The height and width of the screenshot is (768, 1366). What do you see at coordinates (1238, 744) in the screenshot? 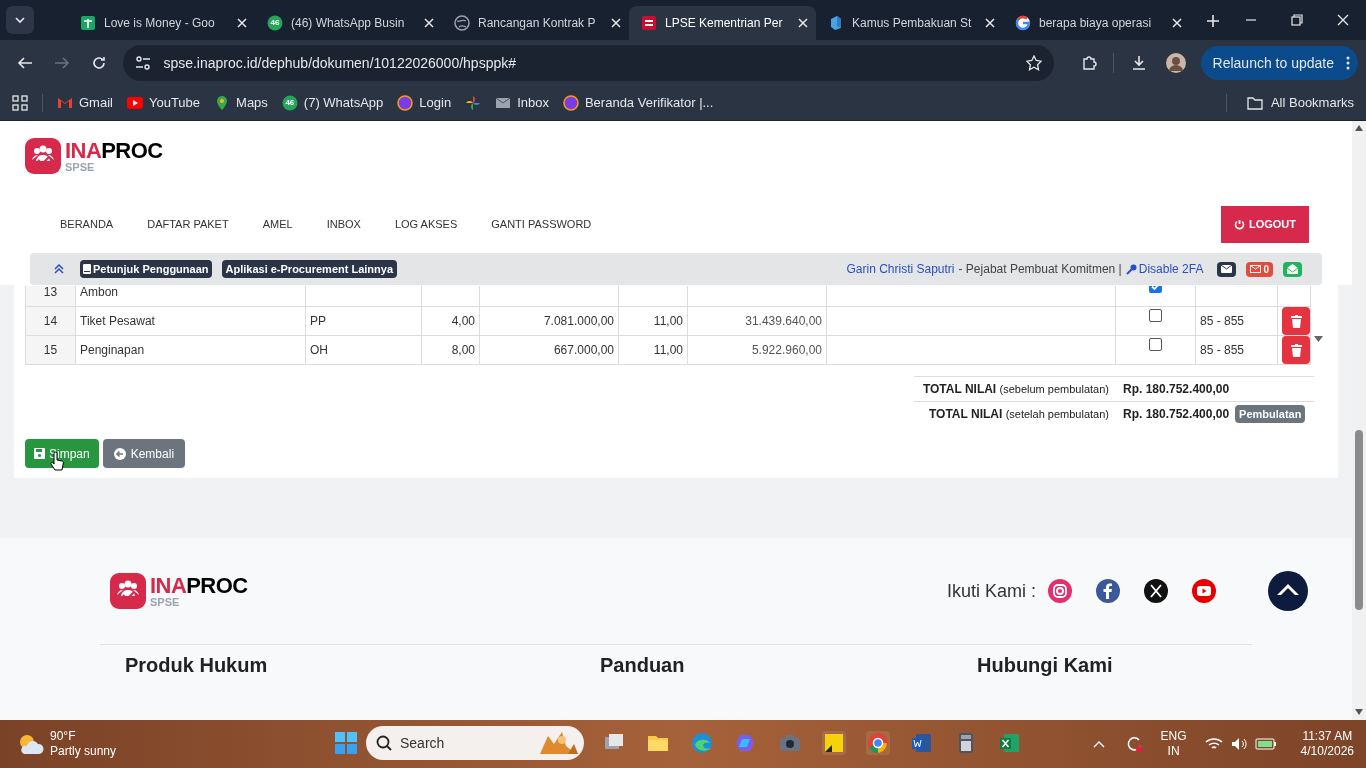
I see `speaker-icon` at bounding box center [1238, 744].